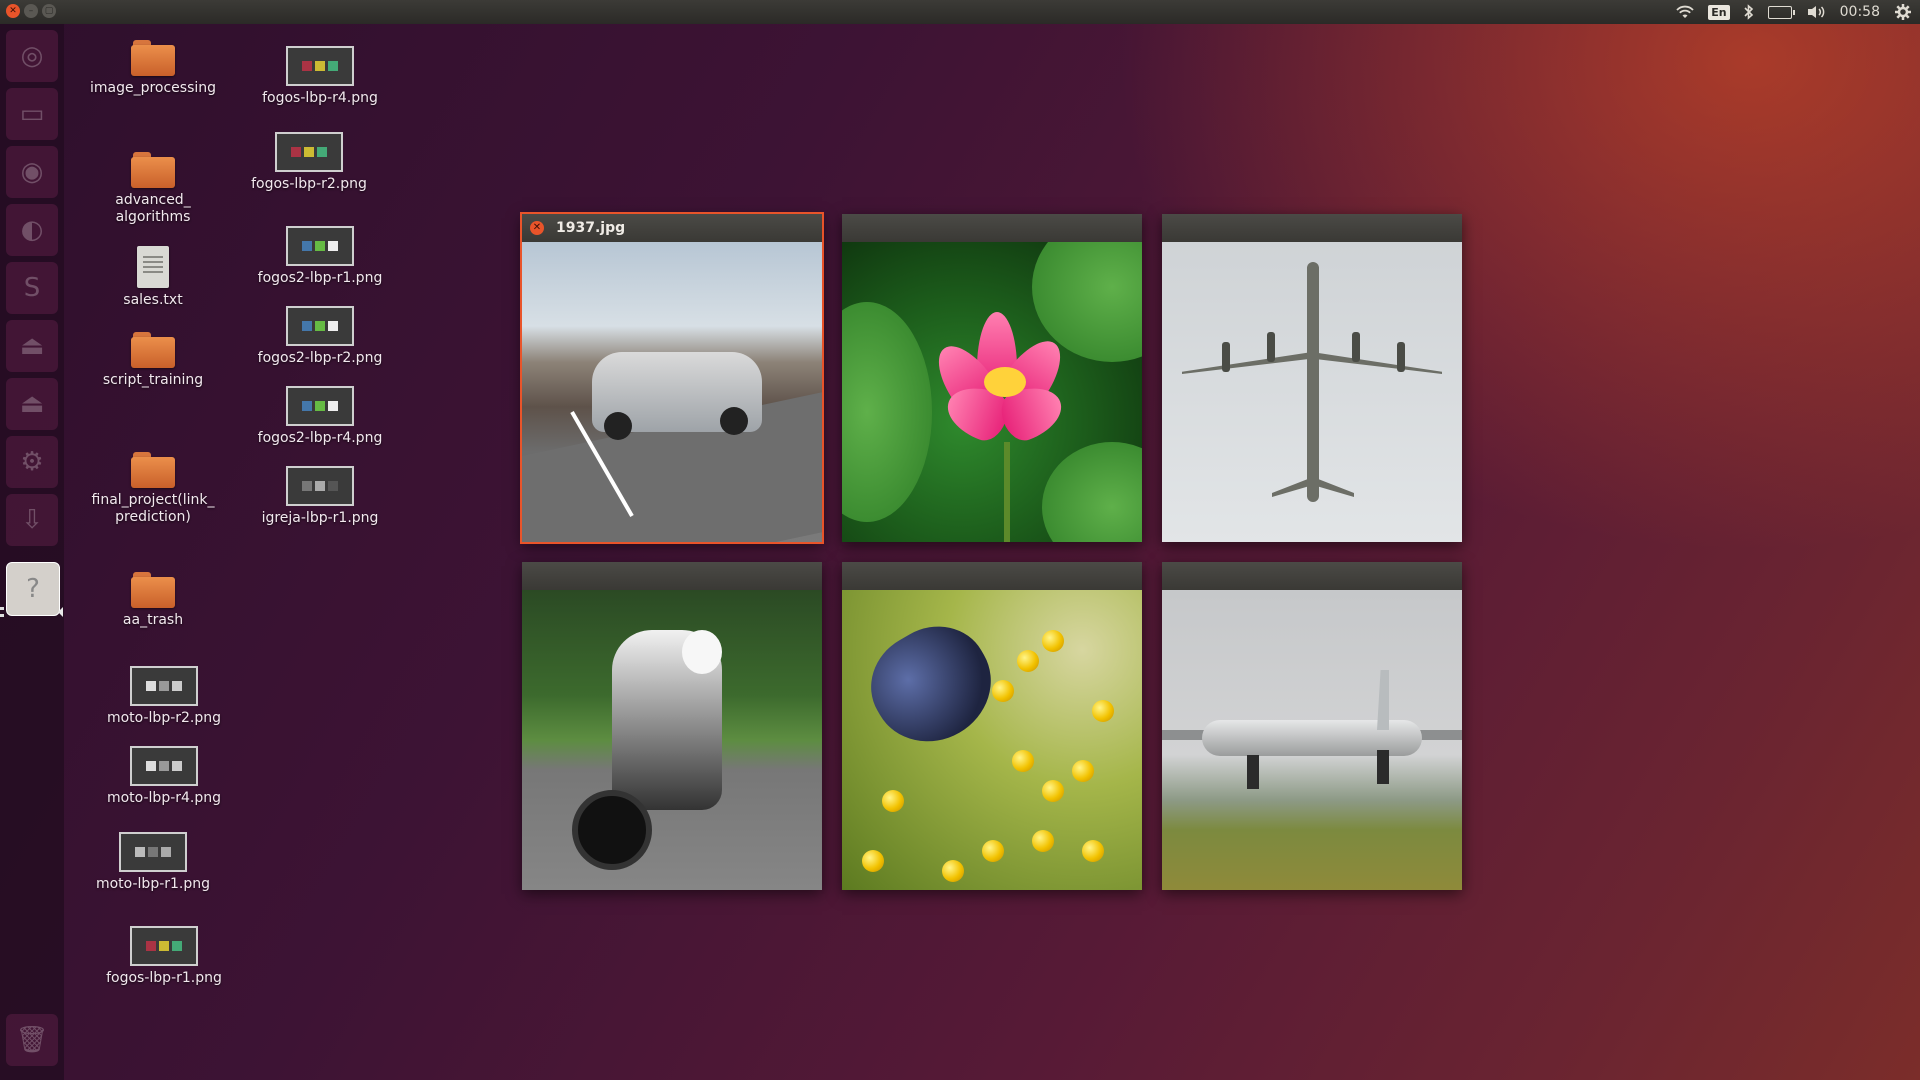  I want to click on desktop-image-file: fogos2-lbp-r1.png, so click(320, 256).